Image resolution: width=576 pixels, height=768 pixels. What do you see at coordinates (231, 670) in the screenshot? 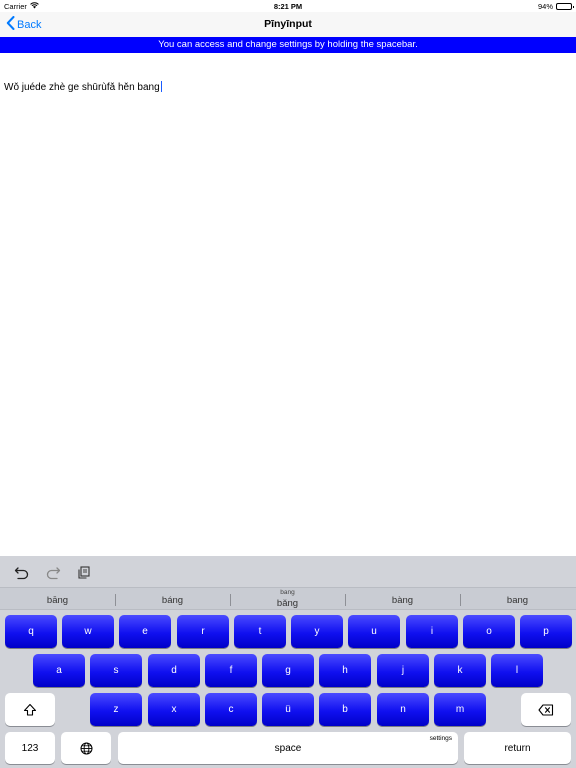
I see `key-f: f` at bounding box center [231, 670].